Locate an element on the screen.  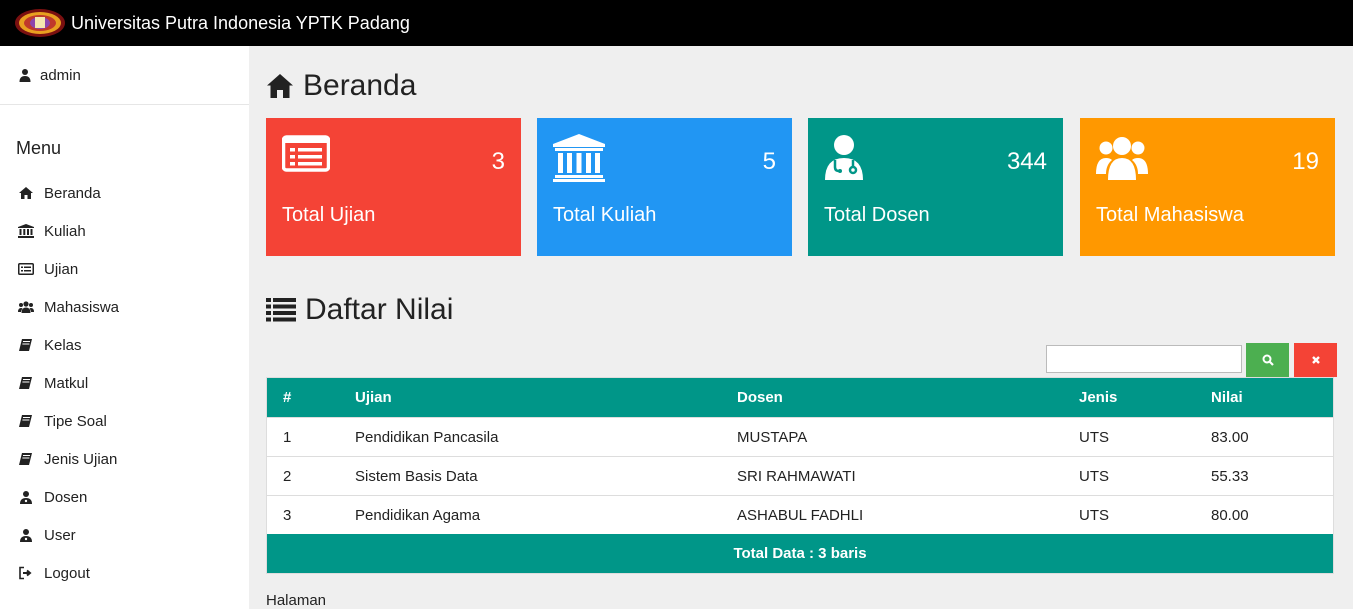
stat-label: Total Mahasiswa is located at coordinates (1170, 215).